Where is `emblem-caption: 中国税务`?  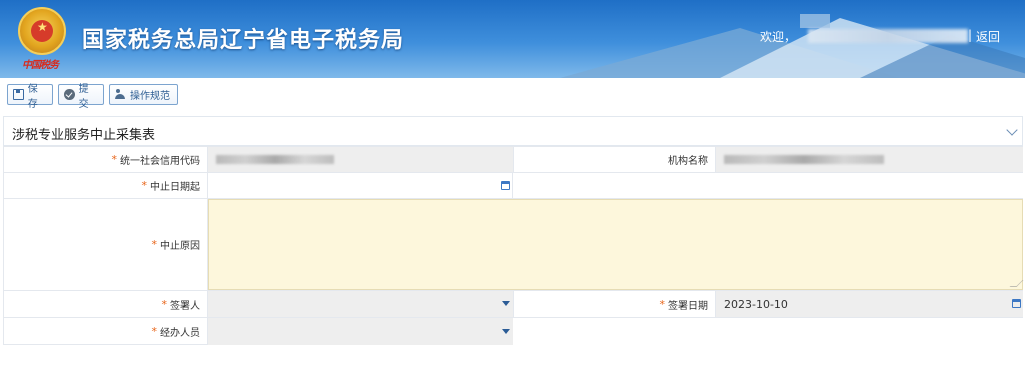 emblem-caption: 中国税务 is located at coordinates (40, 65).